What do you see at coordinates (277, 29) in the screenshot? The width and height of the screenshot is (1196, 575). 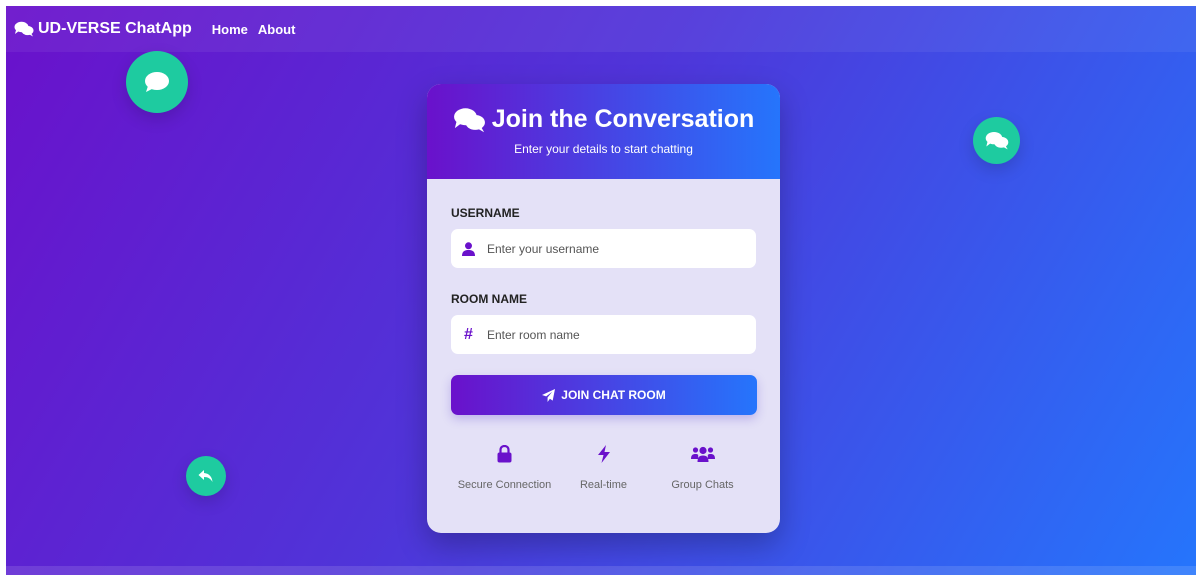 I see `nav-about-link: About` at bounding box center [277, 29].